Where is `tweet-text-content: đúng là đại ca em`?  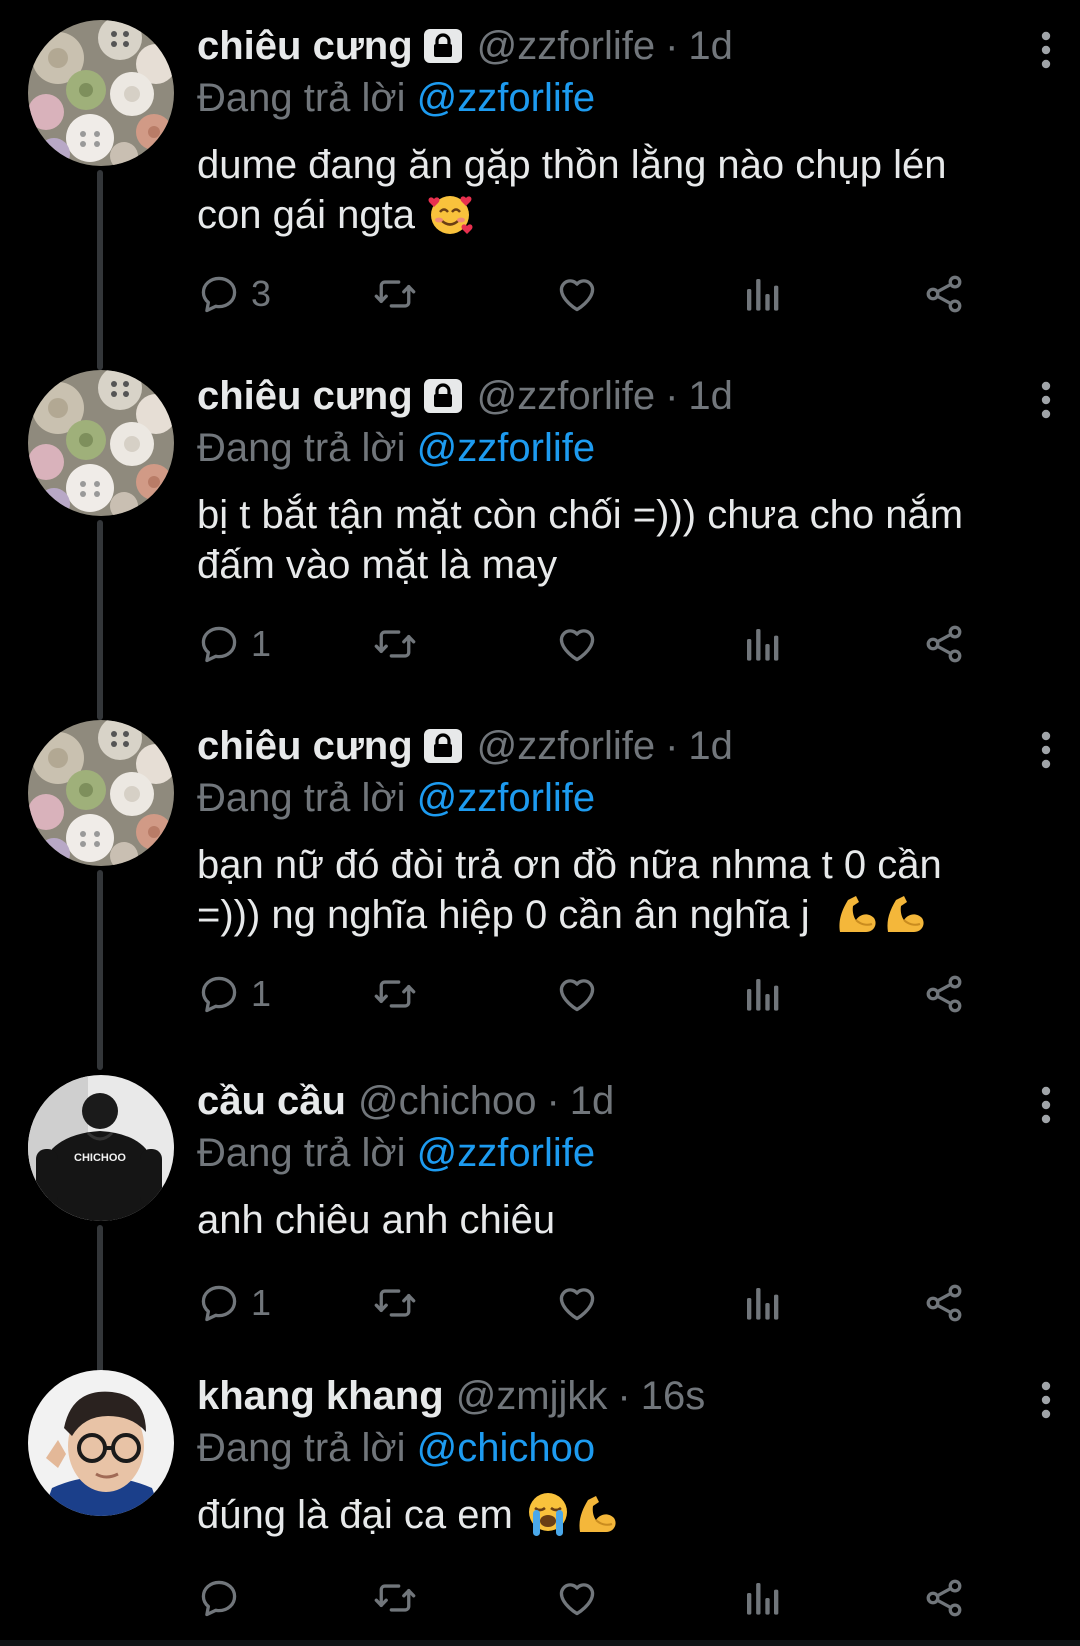
tweet-text-content: đúng là đại ca em is located at coordinates (360, 1515).